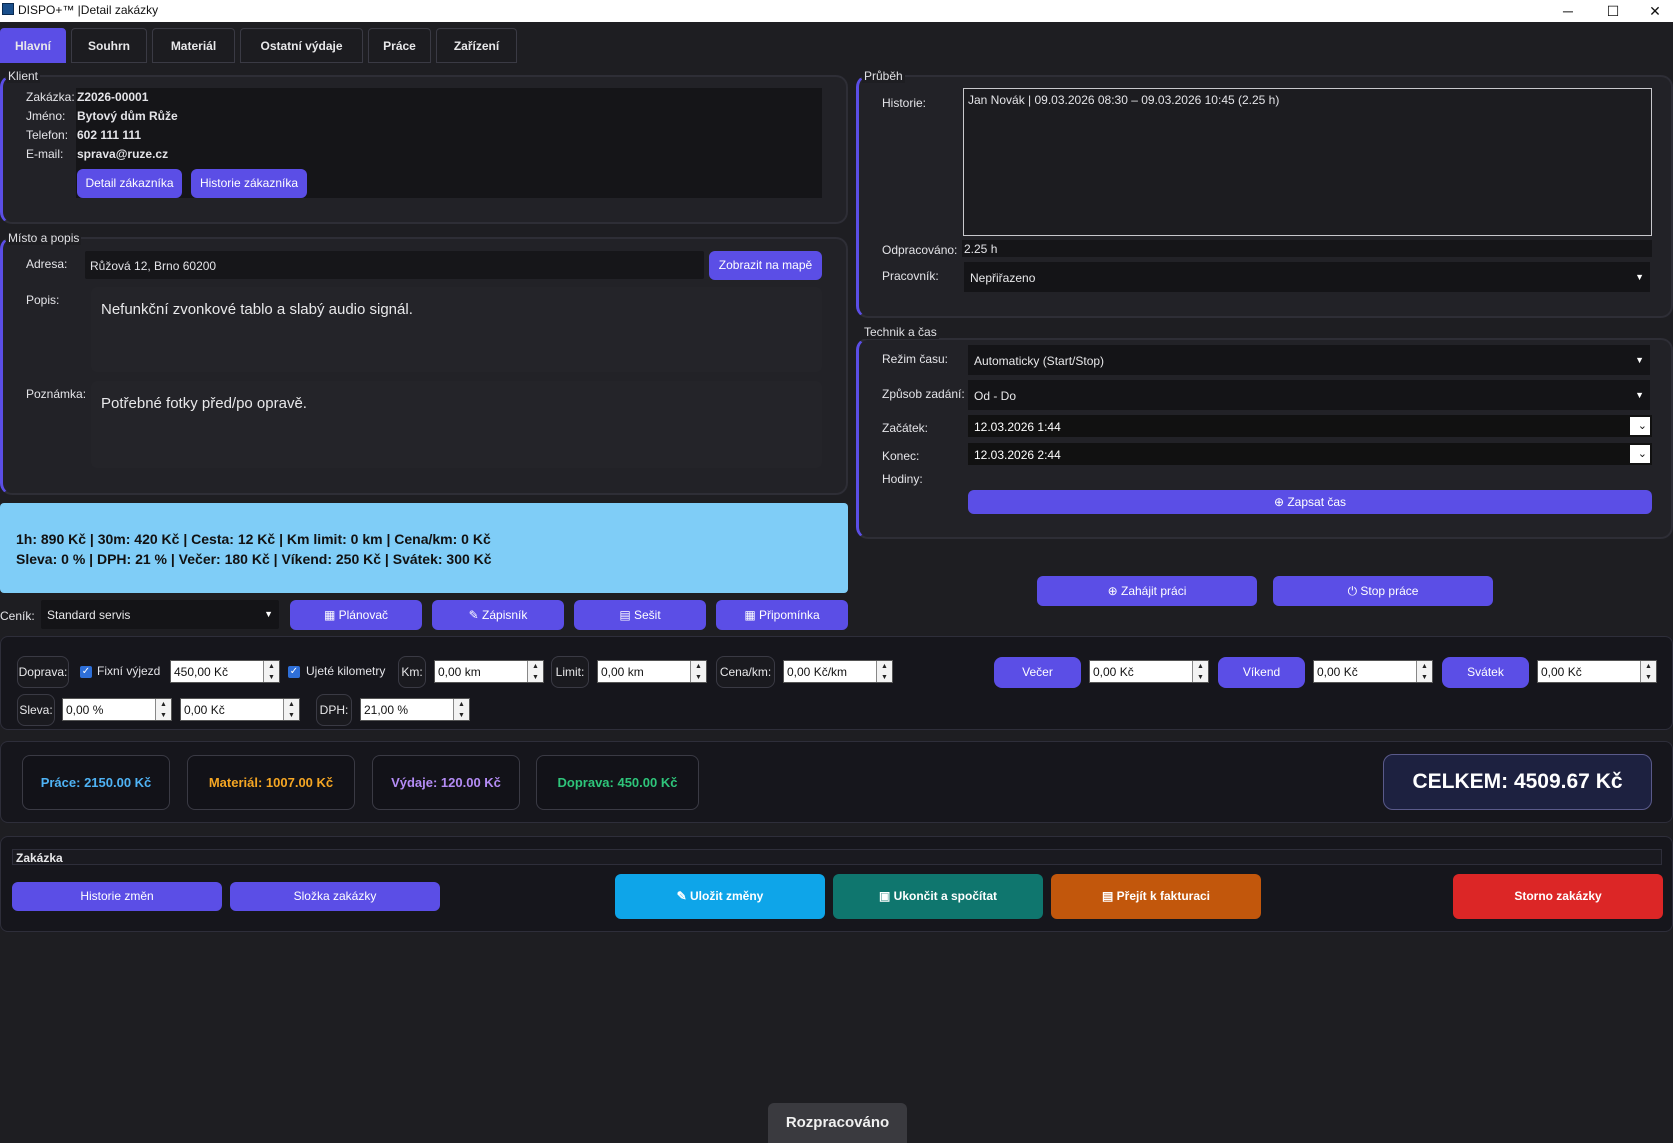 This screenshot has height=1143, width=1673. What do you see at coordinates (1149, 671) in the screenshot?
I see `evening-input: 0,00 Kč ▲ ▼` at bounding box center [1149, 671].